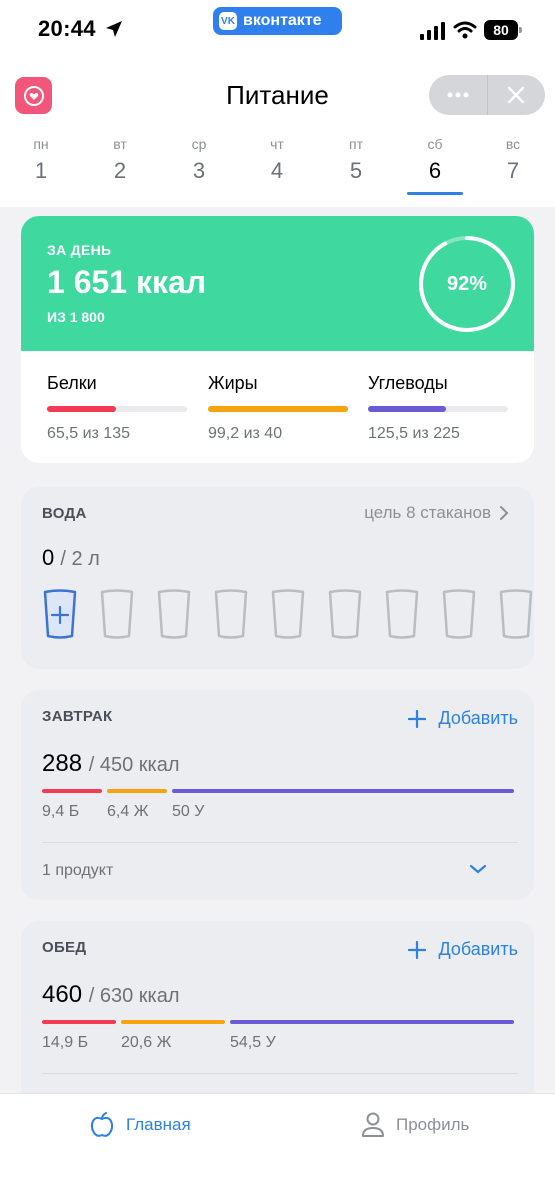  What do you see at coordinates (77, 871) in the screenshot?
I see `breakfast-products-count: 1 продукт` at bounding box center [77, 871].